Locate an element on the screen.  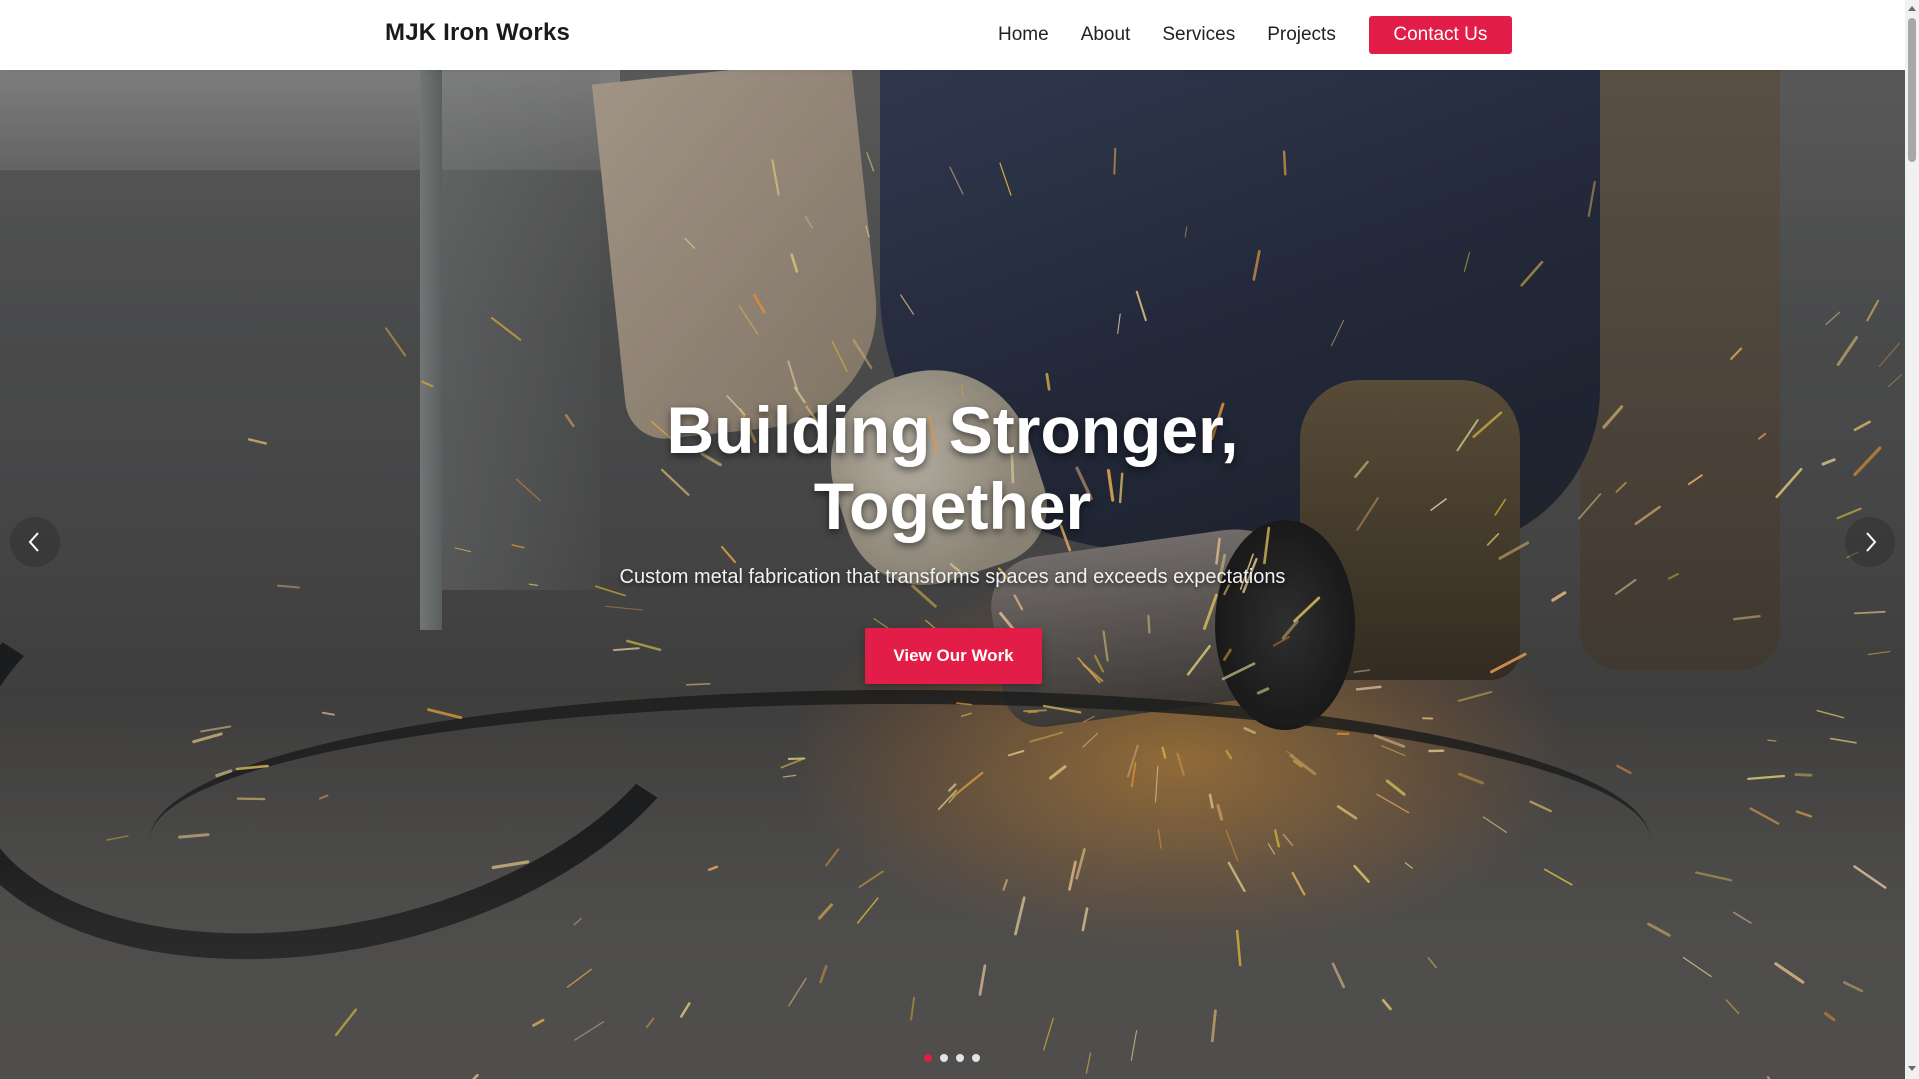
scroll-up-arrow-icon is located at coordinates (1912, 8).